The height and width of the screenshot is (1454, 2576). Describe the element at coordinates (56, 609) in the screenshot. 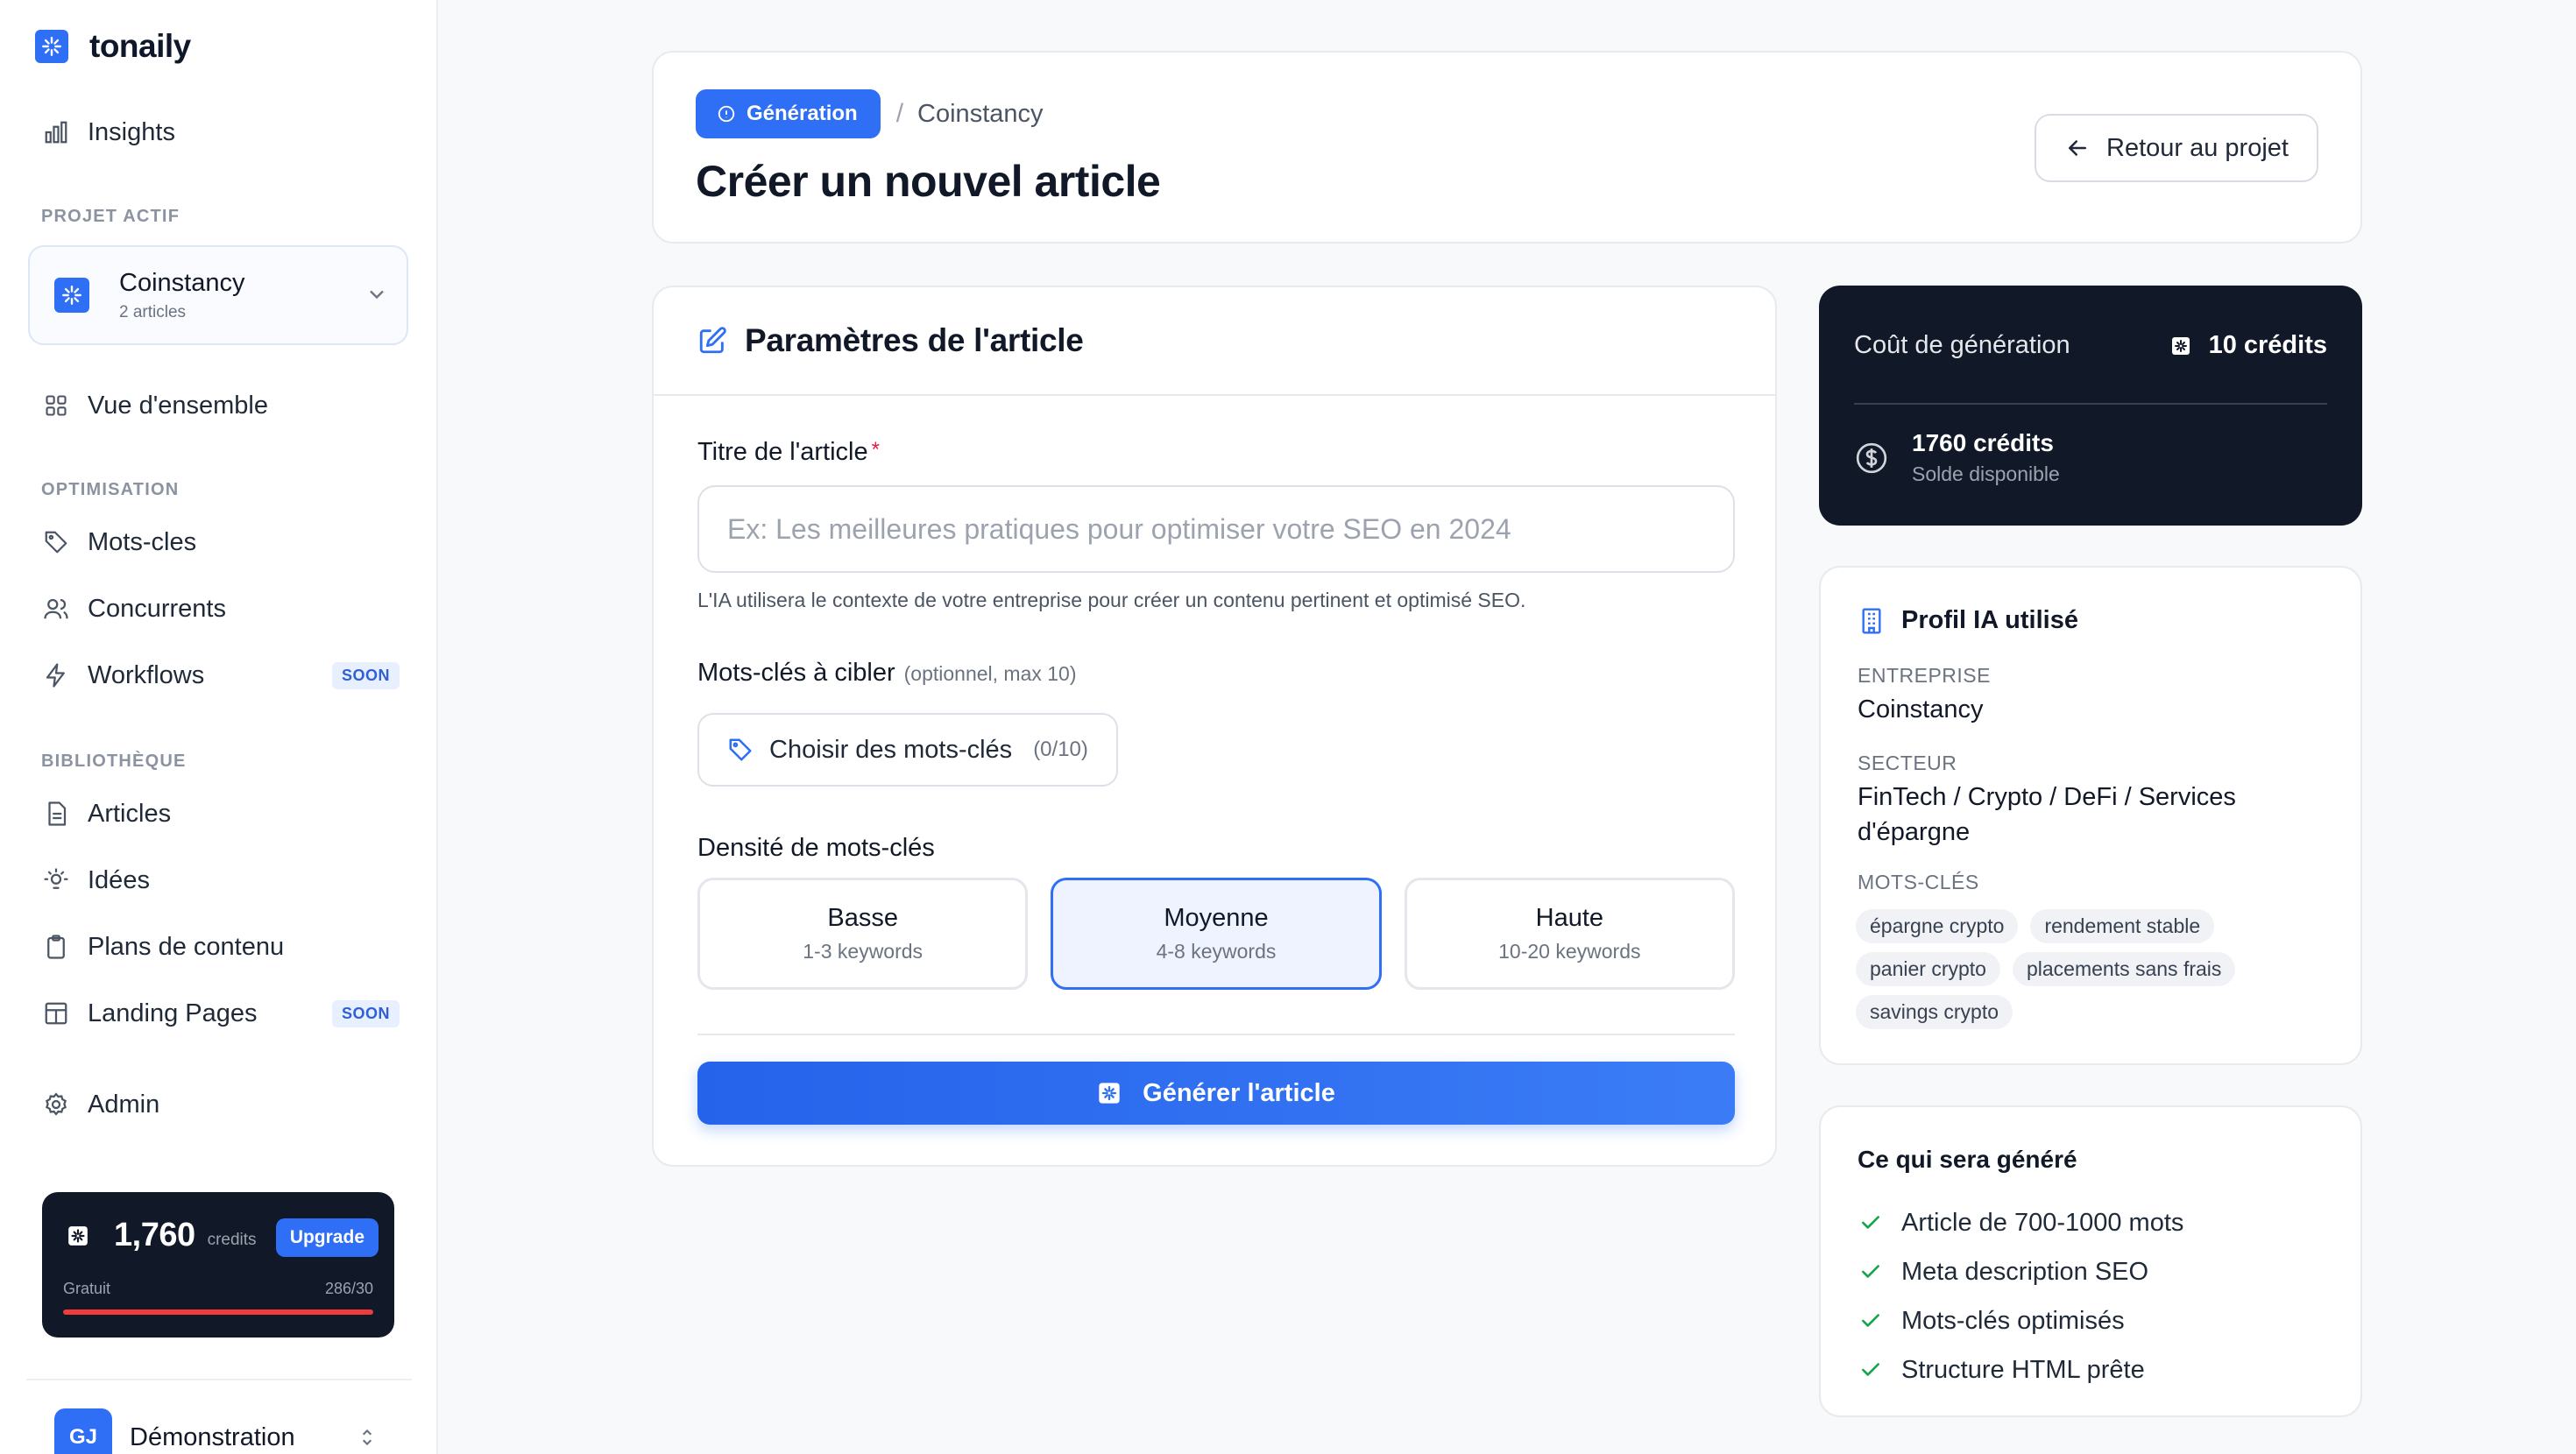

I see `users-icon` at that location.